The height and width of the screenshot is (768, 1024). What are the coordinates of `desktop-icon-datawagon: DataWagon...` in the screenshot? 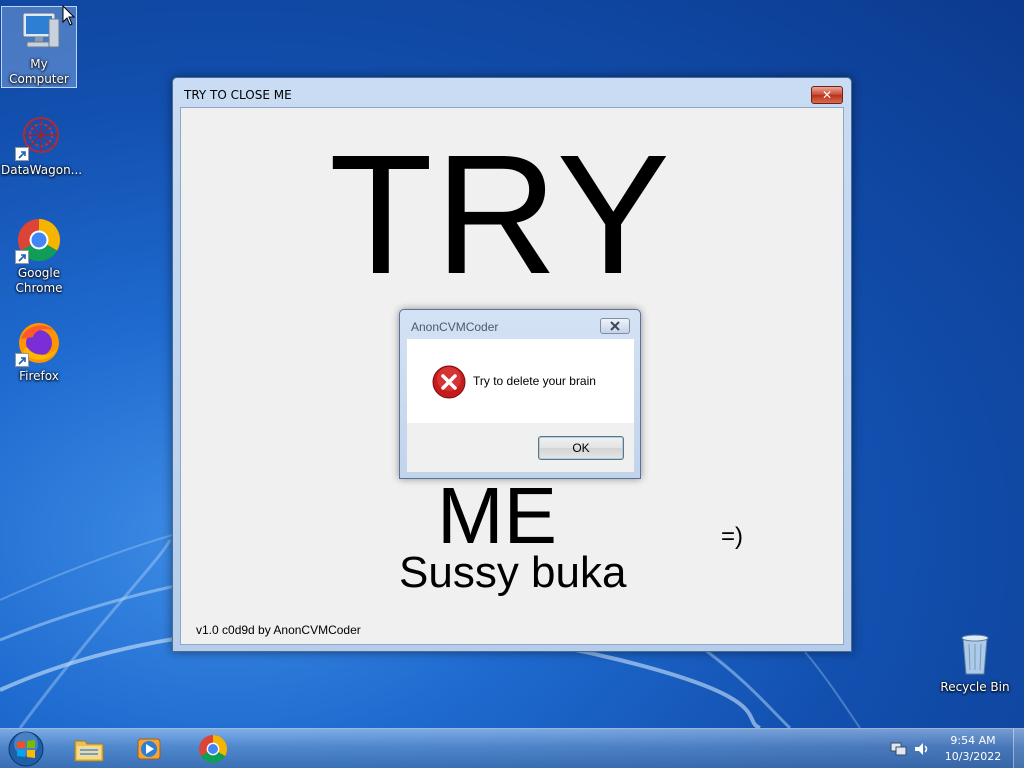 It's located at (42, 145).